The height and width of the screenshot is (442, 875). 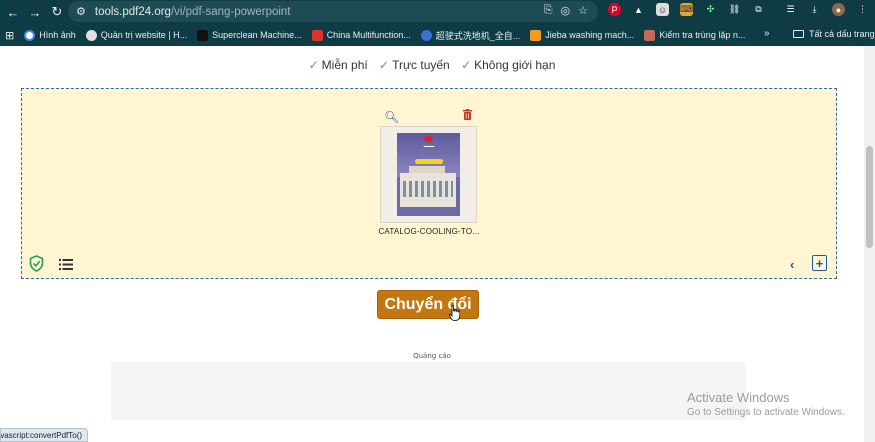 I want to click on feature-item: ✓ Trực tuyến, so click(x=414, y=65).